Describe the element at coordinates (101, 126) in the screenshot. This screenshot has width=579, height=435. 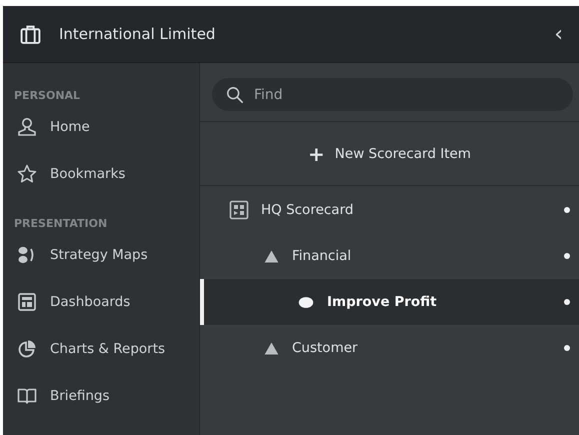
I see `sidebar-item: Home` at that location.